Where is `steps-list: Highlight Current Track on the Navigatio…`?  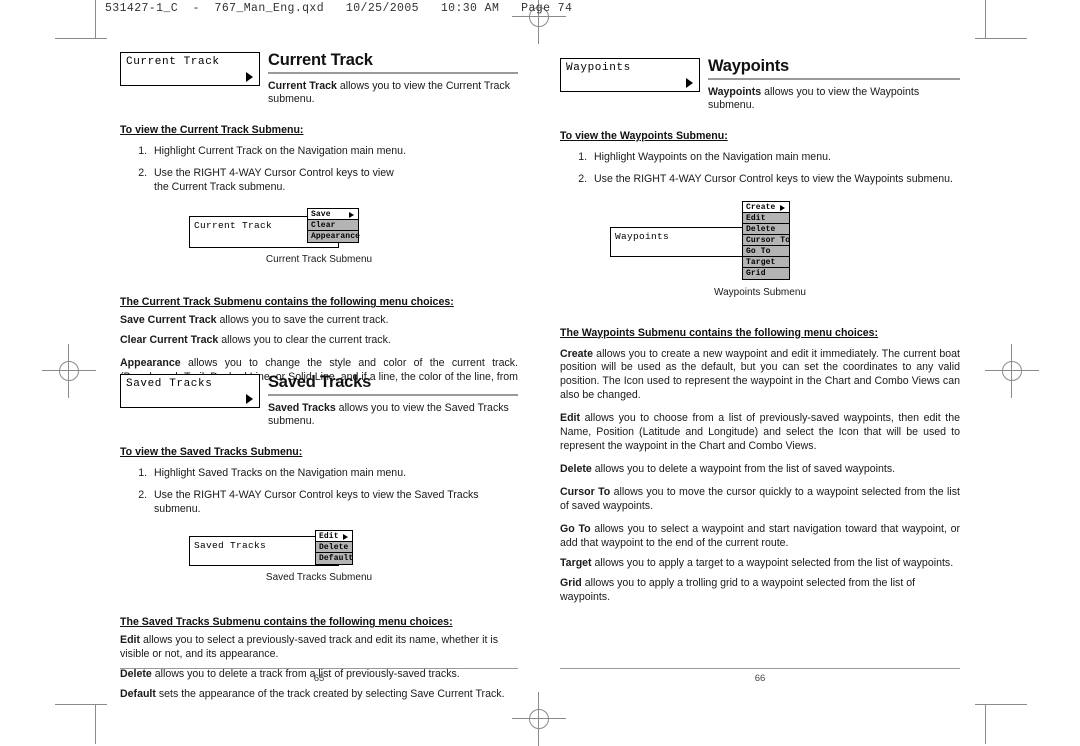 steps-list: Highlight Current Track on the Navigatio… is located at coordinates (319, 169).